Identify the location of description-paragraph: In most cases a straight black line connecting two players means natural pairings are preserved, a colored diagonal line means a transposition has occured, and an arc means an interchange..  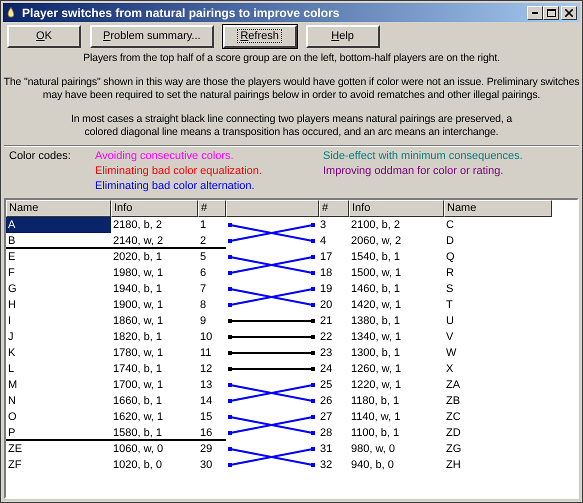
(292, 126).